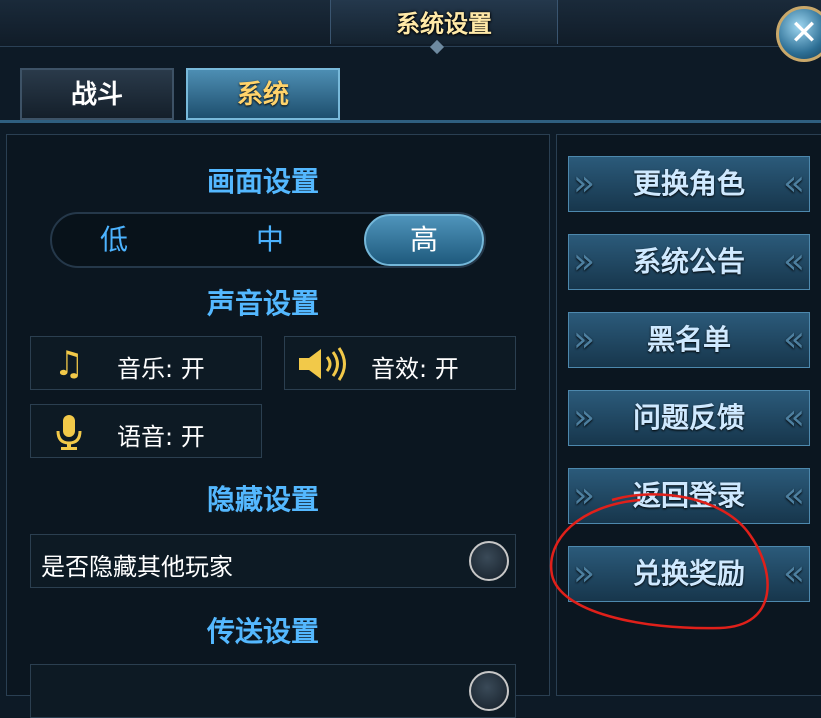 The width and height of the screenshot is (821, 718). What do you see at coordinates (262, 303) in the screenshot?
I see `sound-section-title: 声音设置` at bounding box center [262, 303].